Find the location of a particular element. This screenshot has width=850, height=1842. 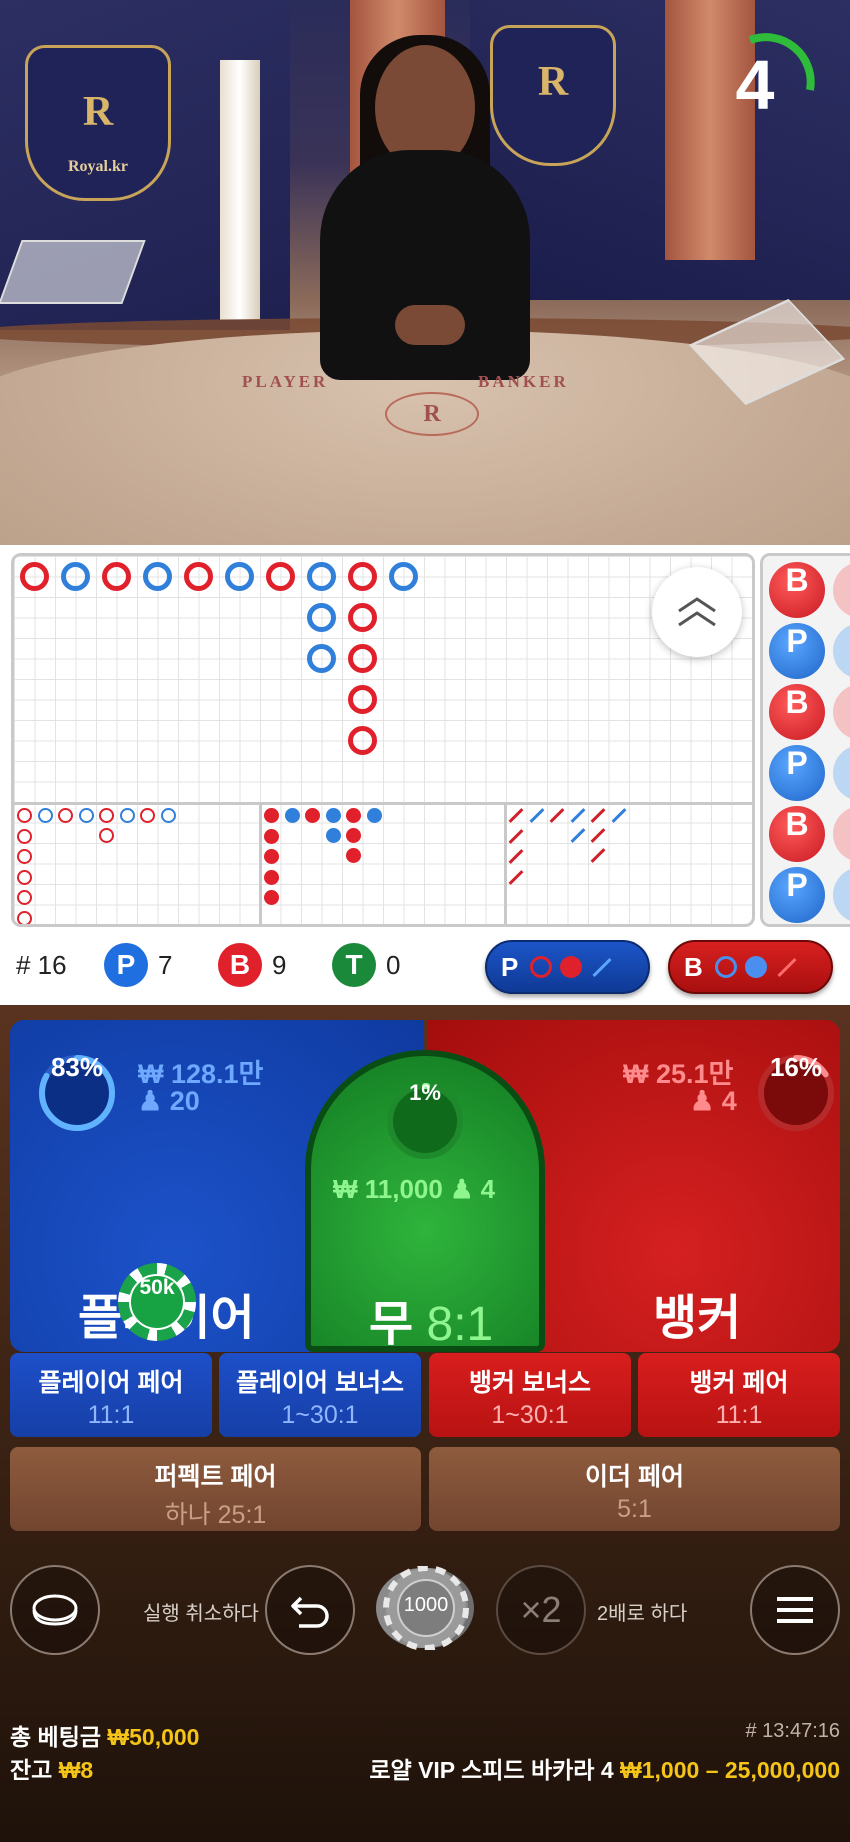

pair-bet-odds: 하나 25:1 is located at coordinates (215, 1515).